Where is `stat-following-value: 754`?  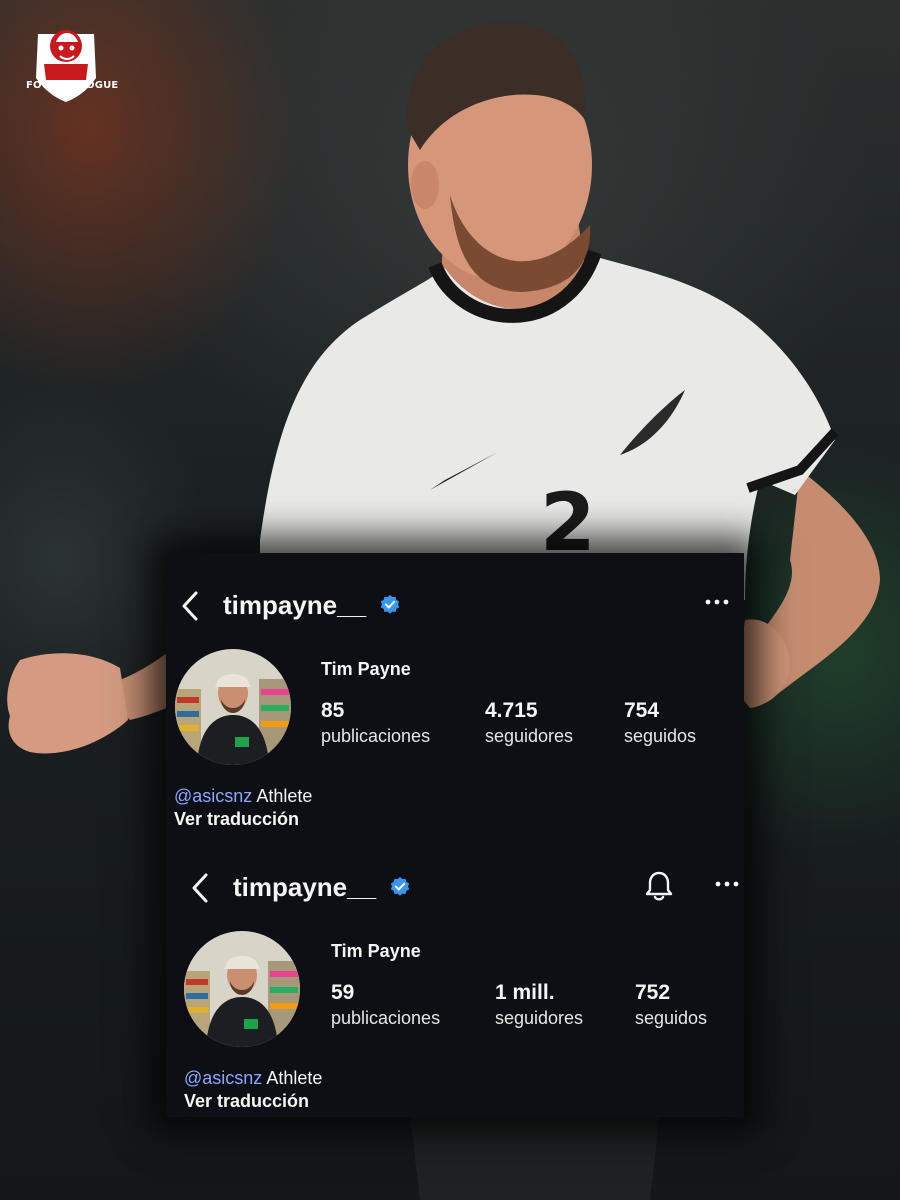 stat-following-value: 754 is located at coordinates (642, 710).